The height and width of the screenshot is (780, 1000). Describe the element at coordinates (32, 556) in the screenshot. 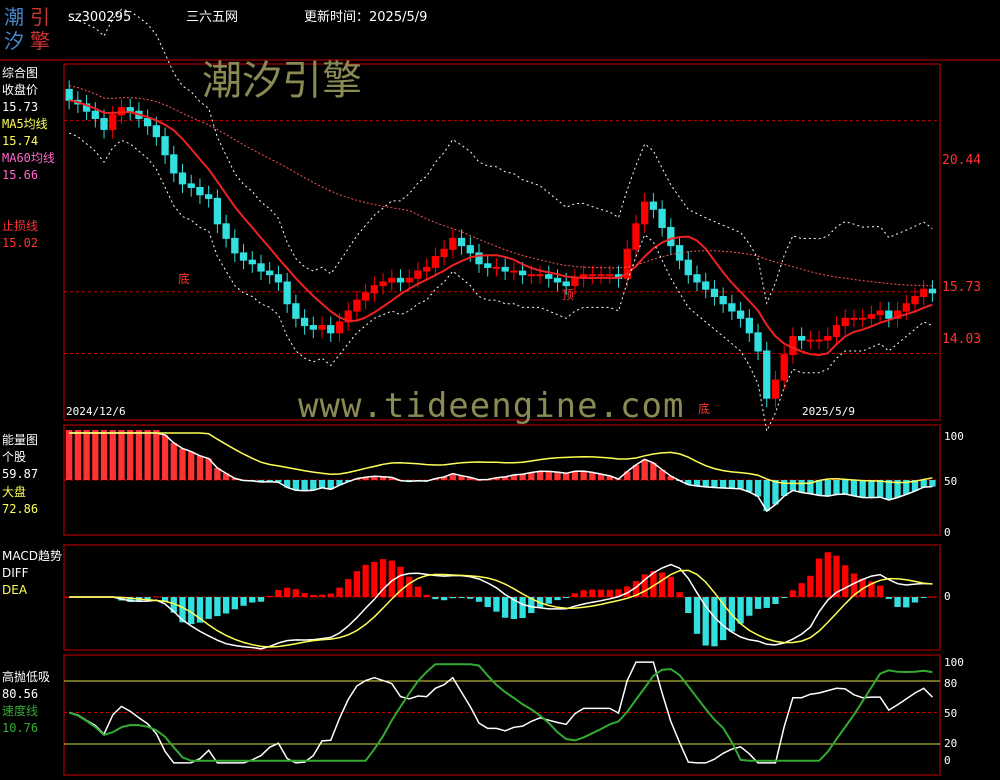

I see `macd-title: MACD趋势` at that location.